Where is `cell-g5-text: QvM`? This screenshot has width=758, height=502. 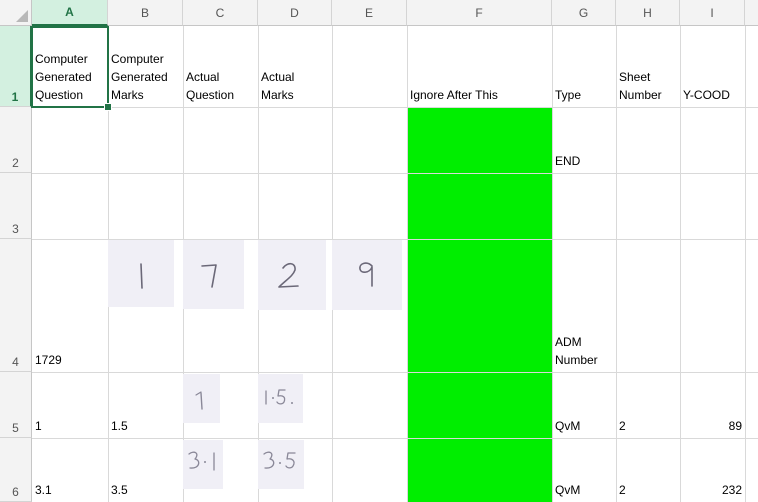
cell-g5-text: QvM is located at coordinates (568, 426).